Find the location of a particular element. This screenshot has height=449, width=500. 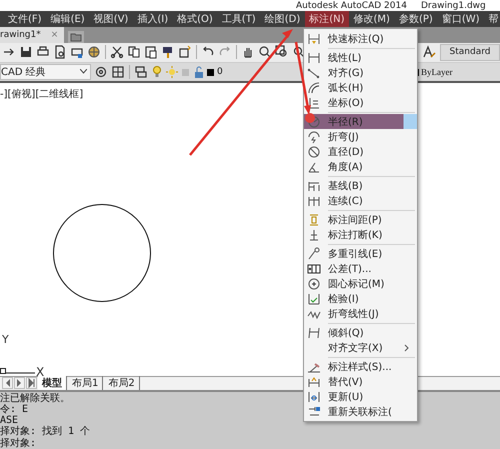

caret-icon is located at coordinates (83, 71).